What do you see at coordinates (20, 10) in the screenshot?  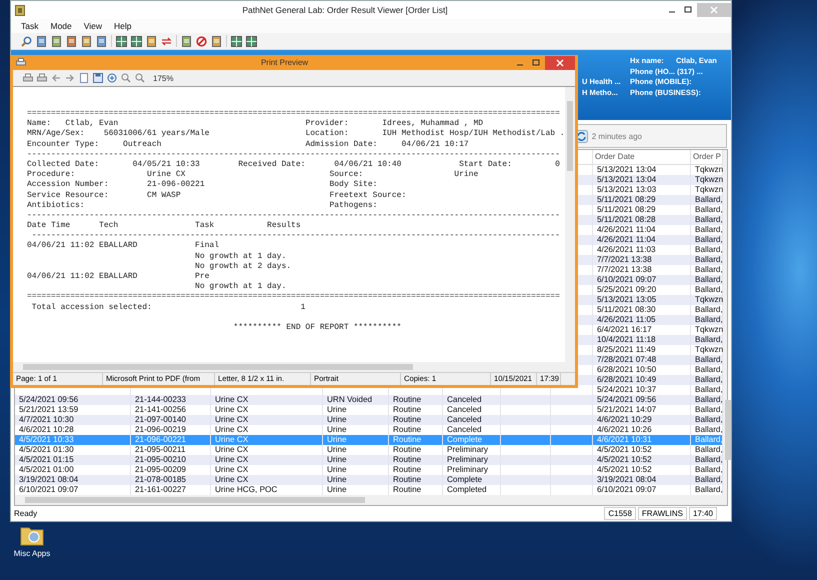 I see `app-icon` at bounding box center [20, 10].